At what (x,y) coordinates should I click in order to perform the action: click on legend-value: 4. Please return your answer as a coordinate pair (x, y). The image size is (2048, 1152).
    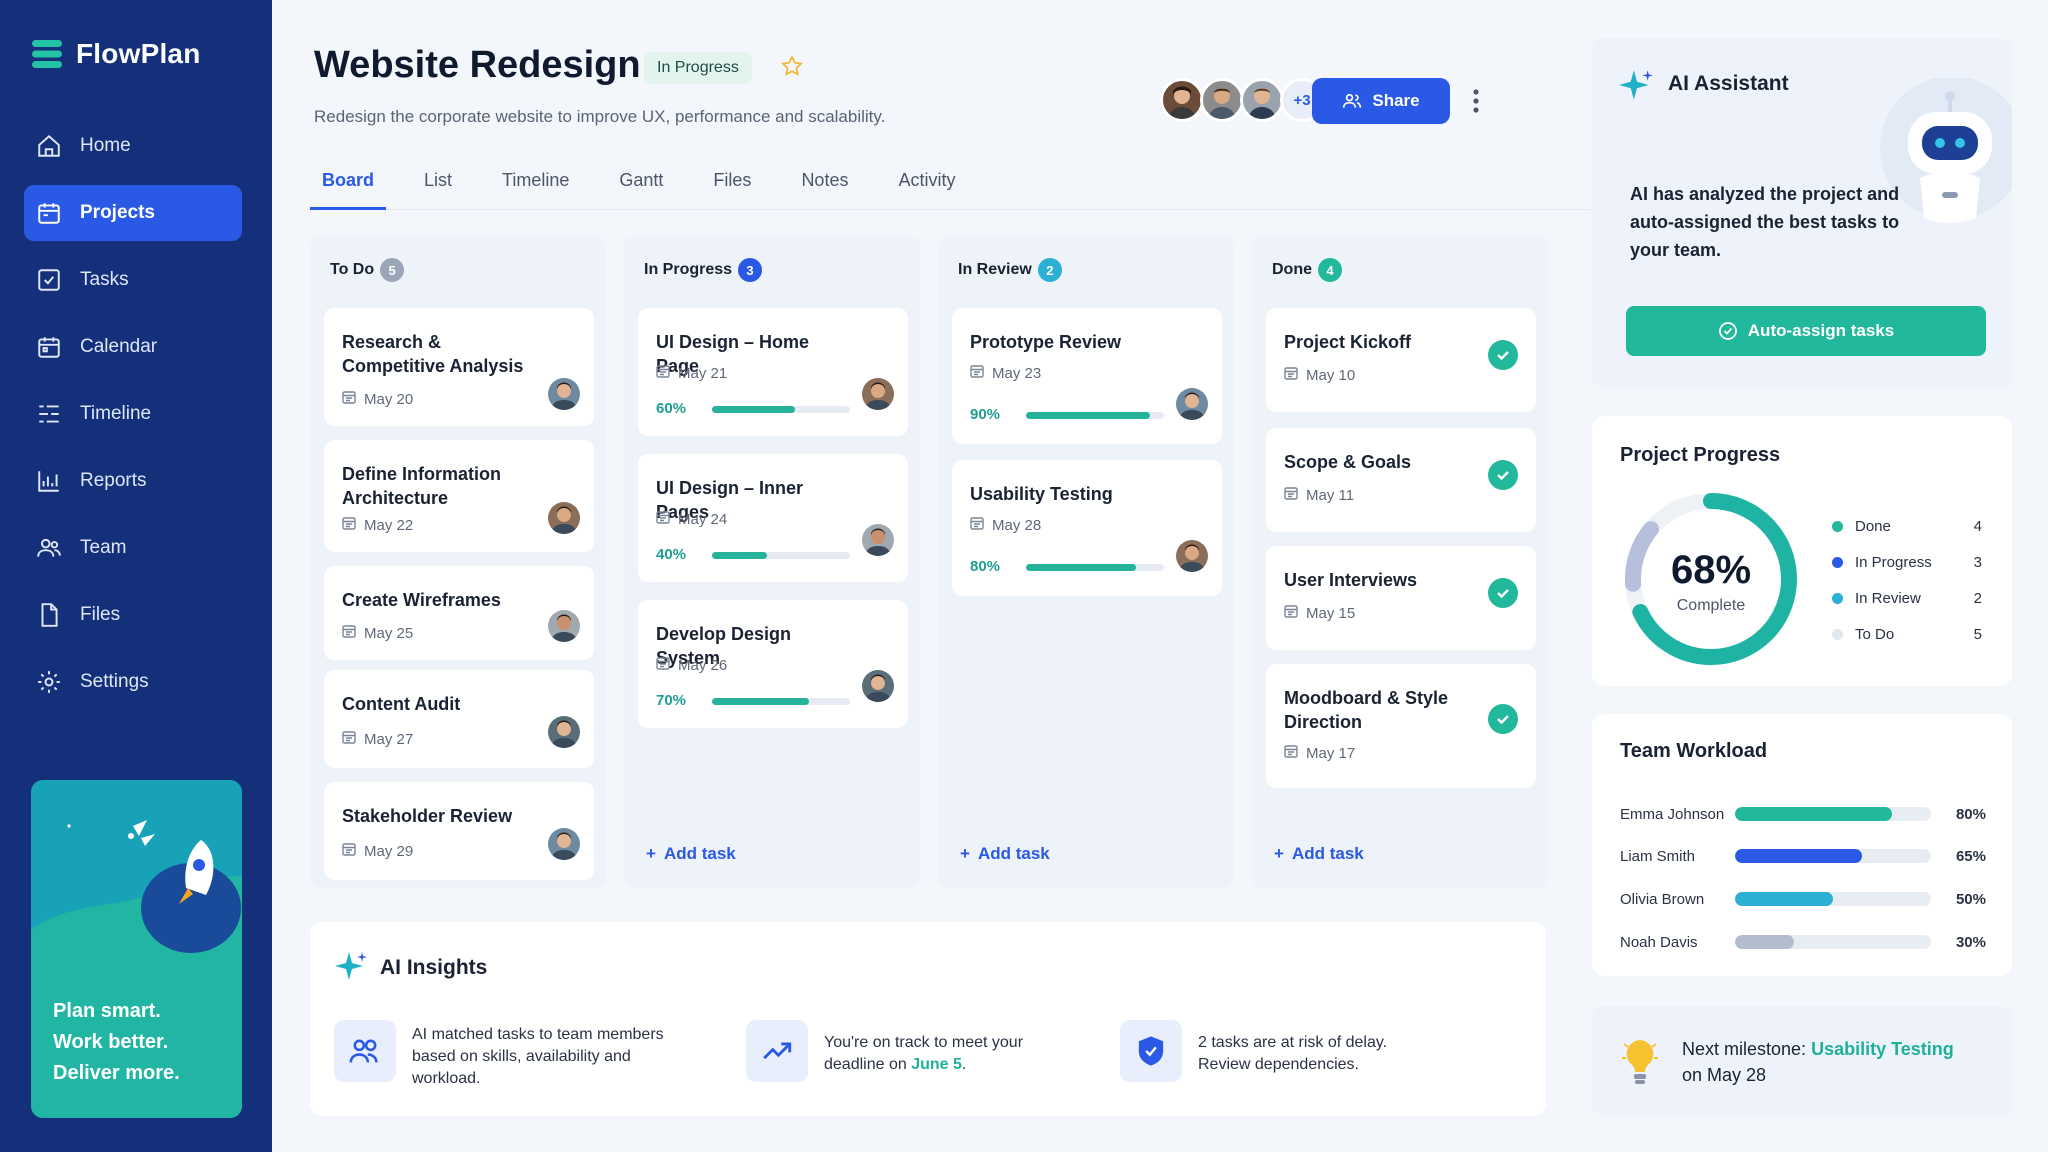
    Looking at the image, I should click on (1977, 526).